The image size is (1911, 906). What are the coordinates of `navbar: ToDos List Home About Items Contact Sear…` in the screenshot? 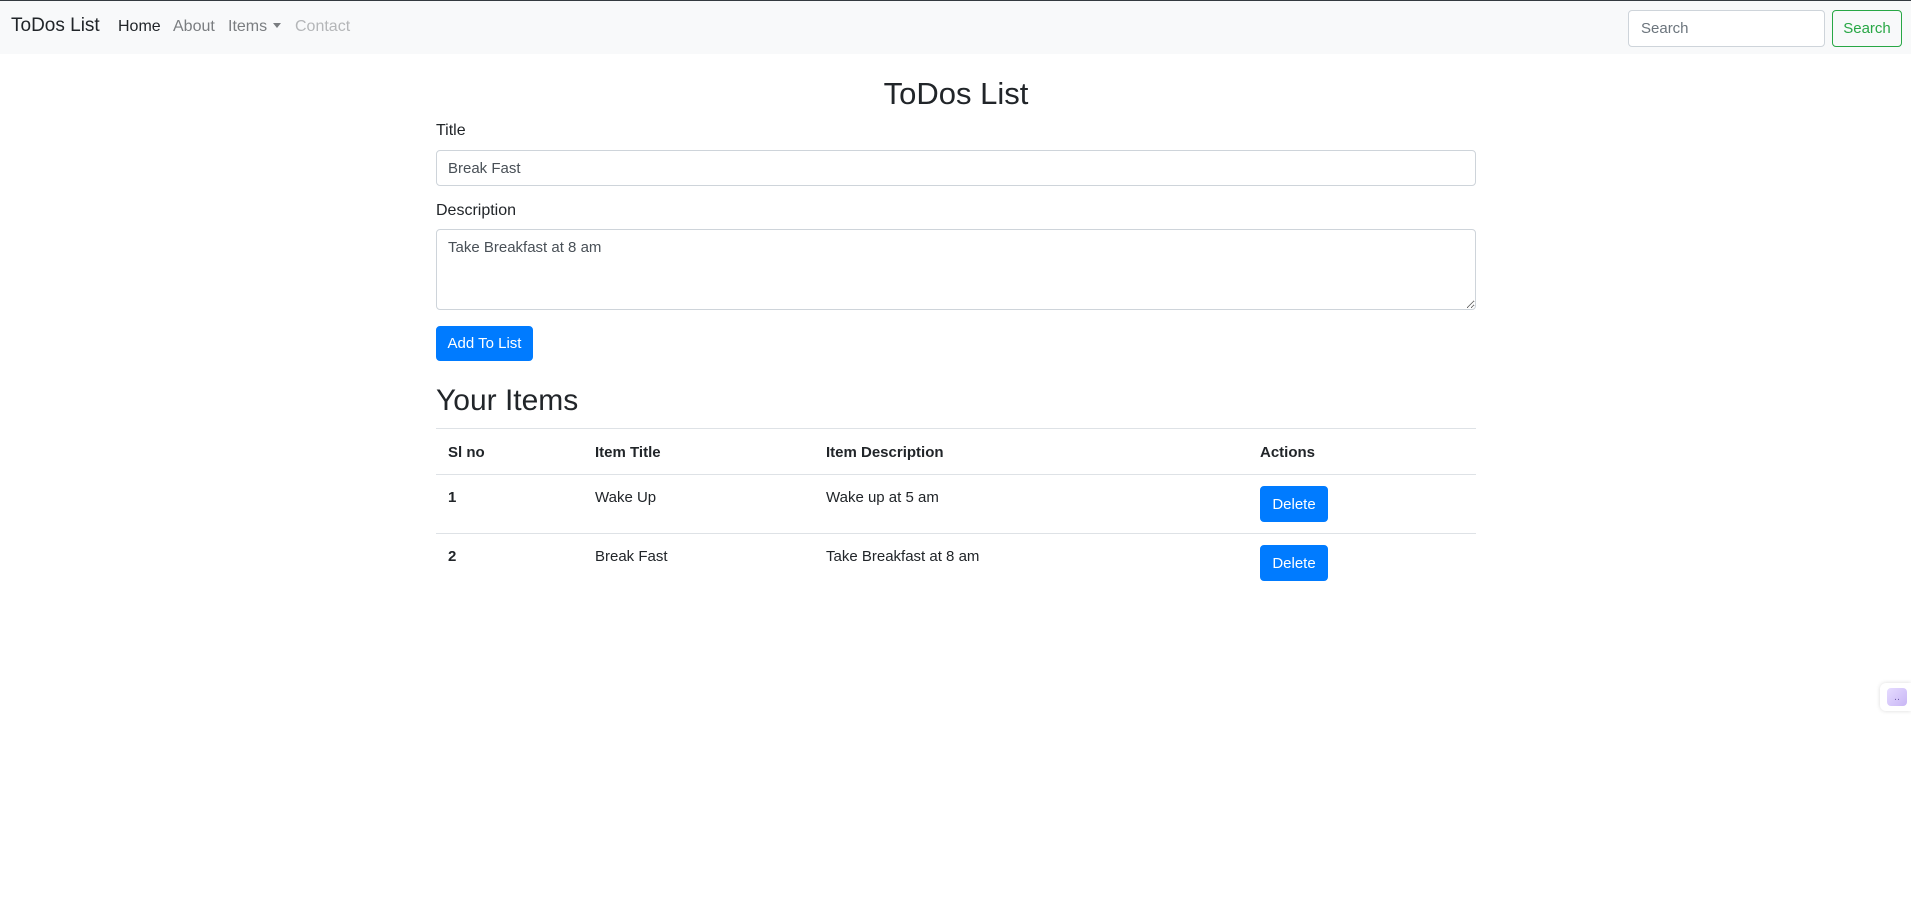 It's located at (955, 27).